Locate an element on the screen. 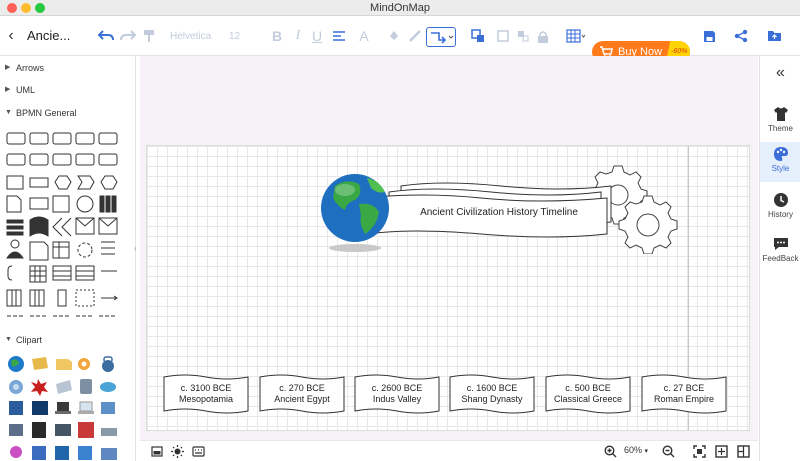 The image size is (800, 461). event-date: c. 1600 BCE is located at coordinates (492, 388).